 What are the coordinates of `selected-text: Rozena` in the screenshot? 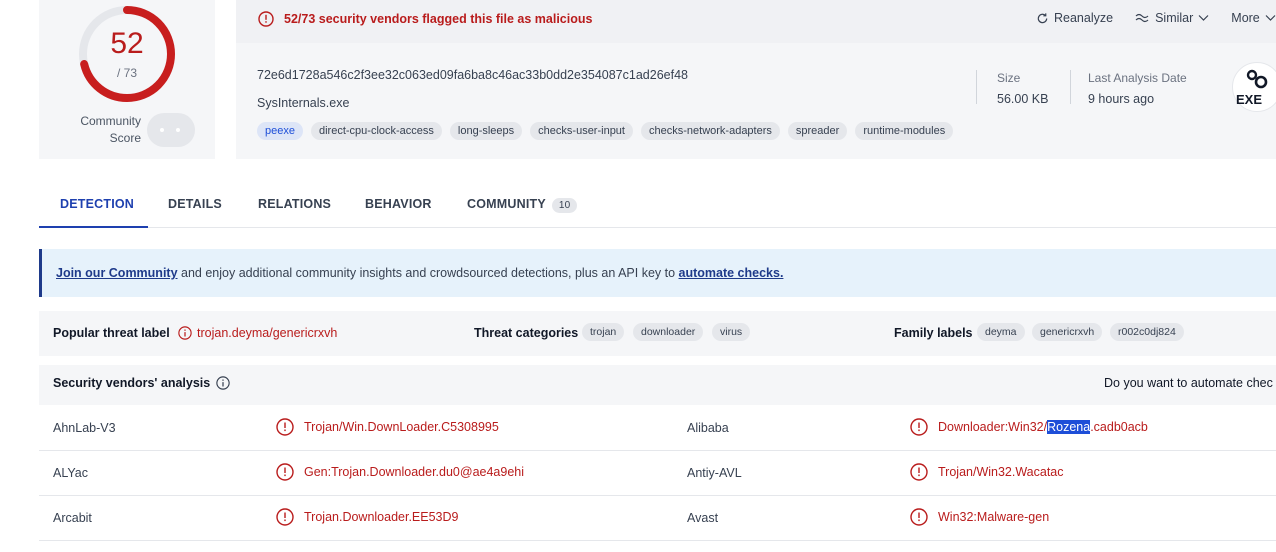 It's located at (1069, 427).